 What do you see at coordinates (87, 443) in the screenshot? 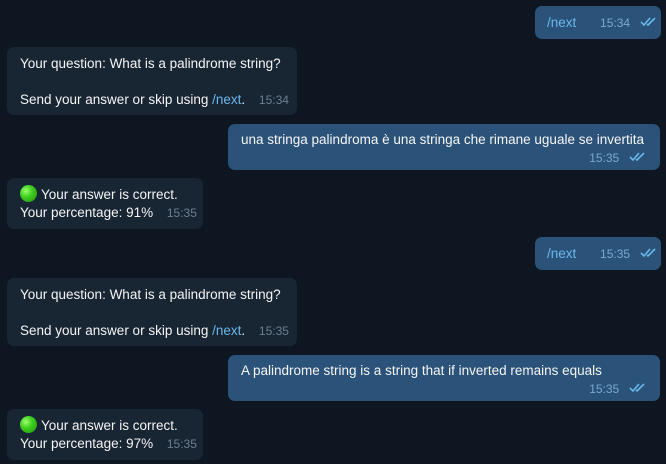
I see `percentage-text: Your percentage: 97%` at bounding box center [87, 443].